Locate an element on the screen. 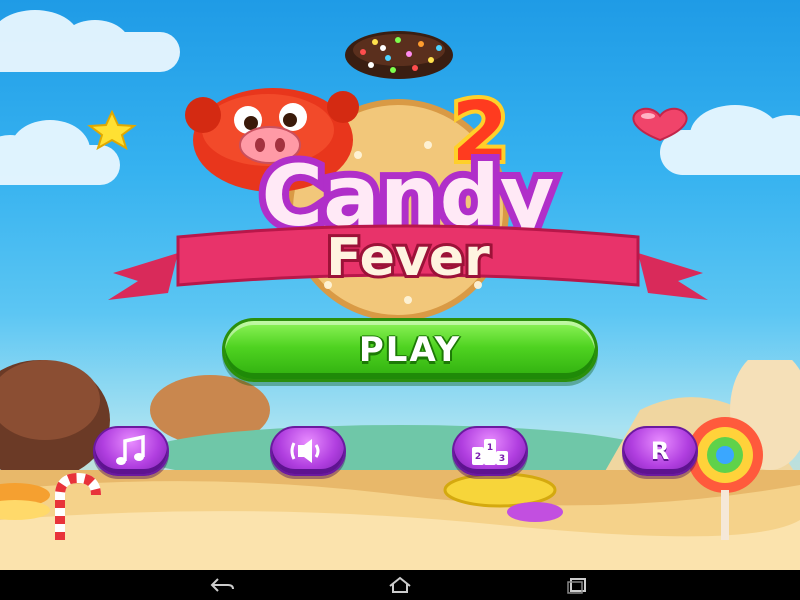  play-button: PLAY is located at coordinates (410, 350).